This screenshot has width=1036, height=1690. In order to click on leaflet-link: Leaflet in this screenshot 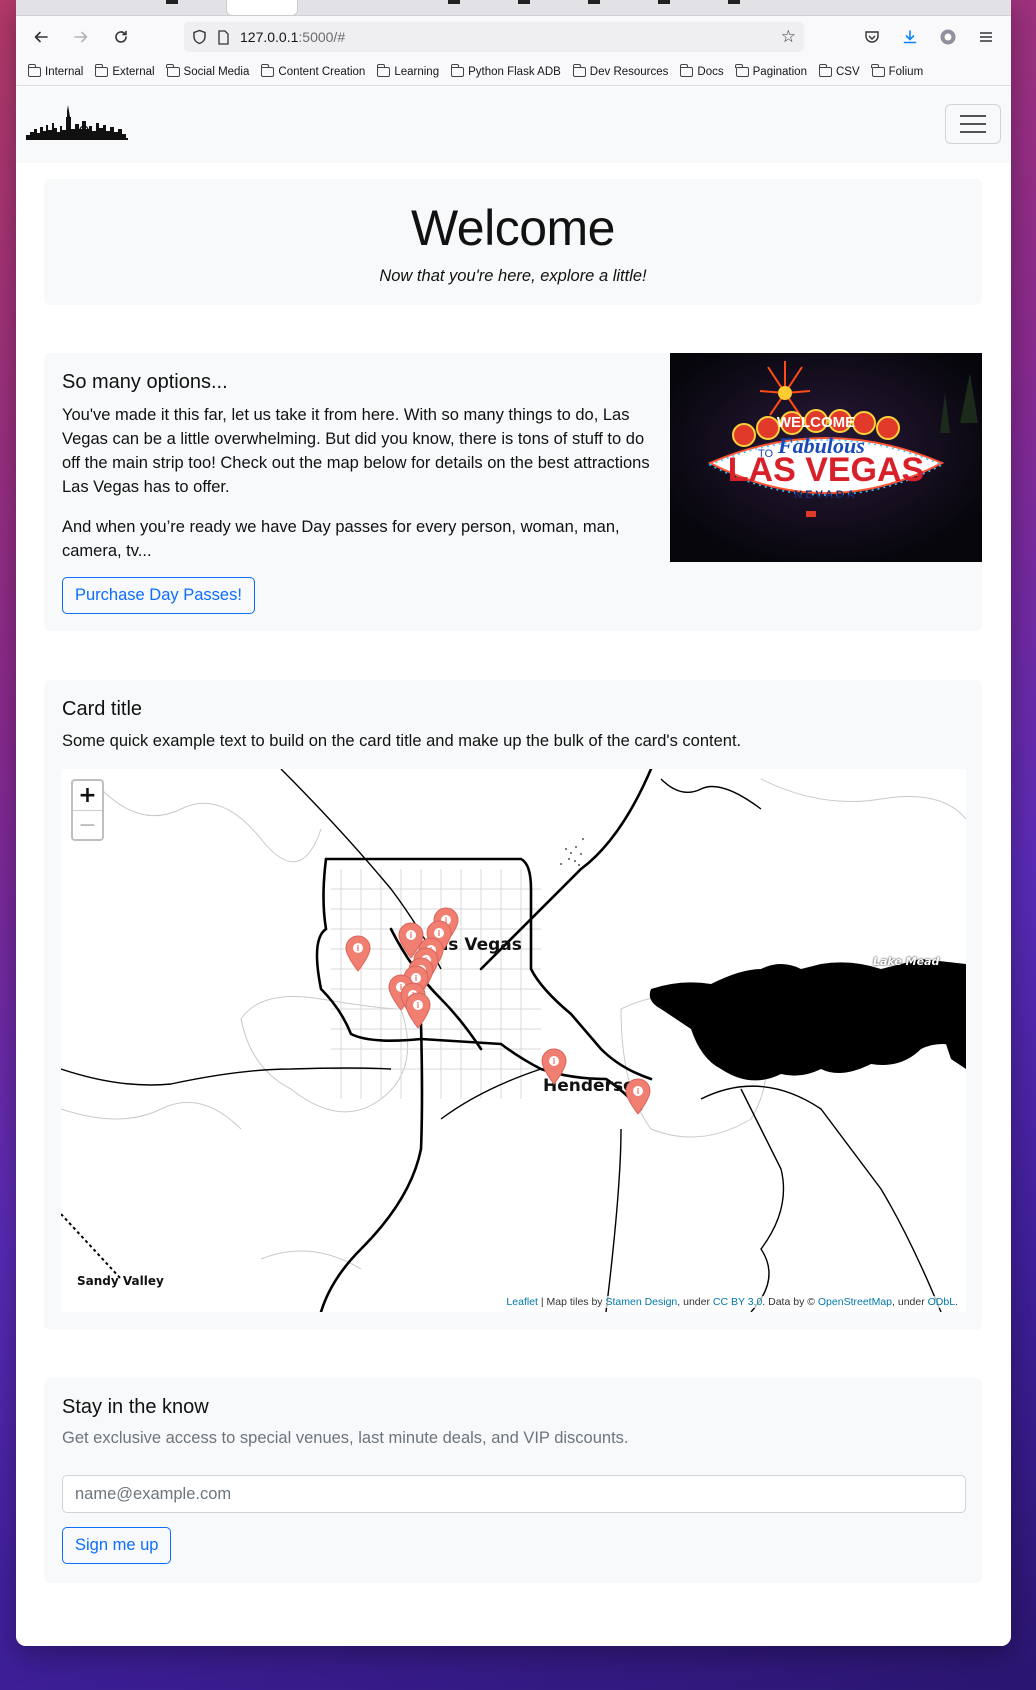, I will do `click(522, 1302)`.